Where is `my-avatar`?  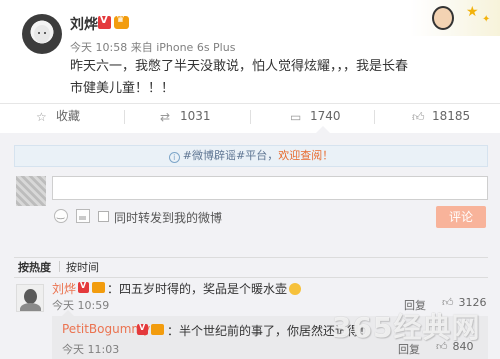
my-avatar is located at coordinates (31, 191).